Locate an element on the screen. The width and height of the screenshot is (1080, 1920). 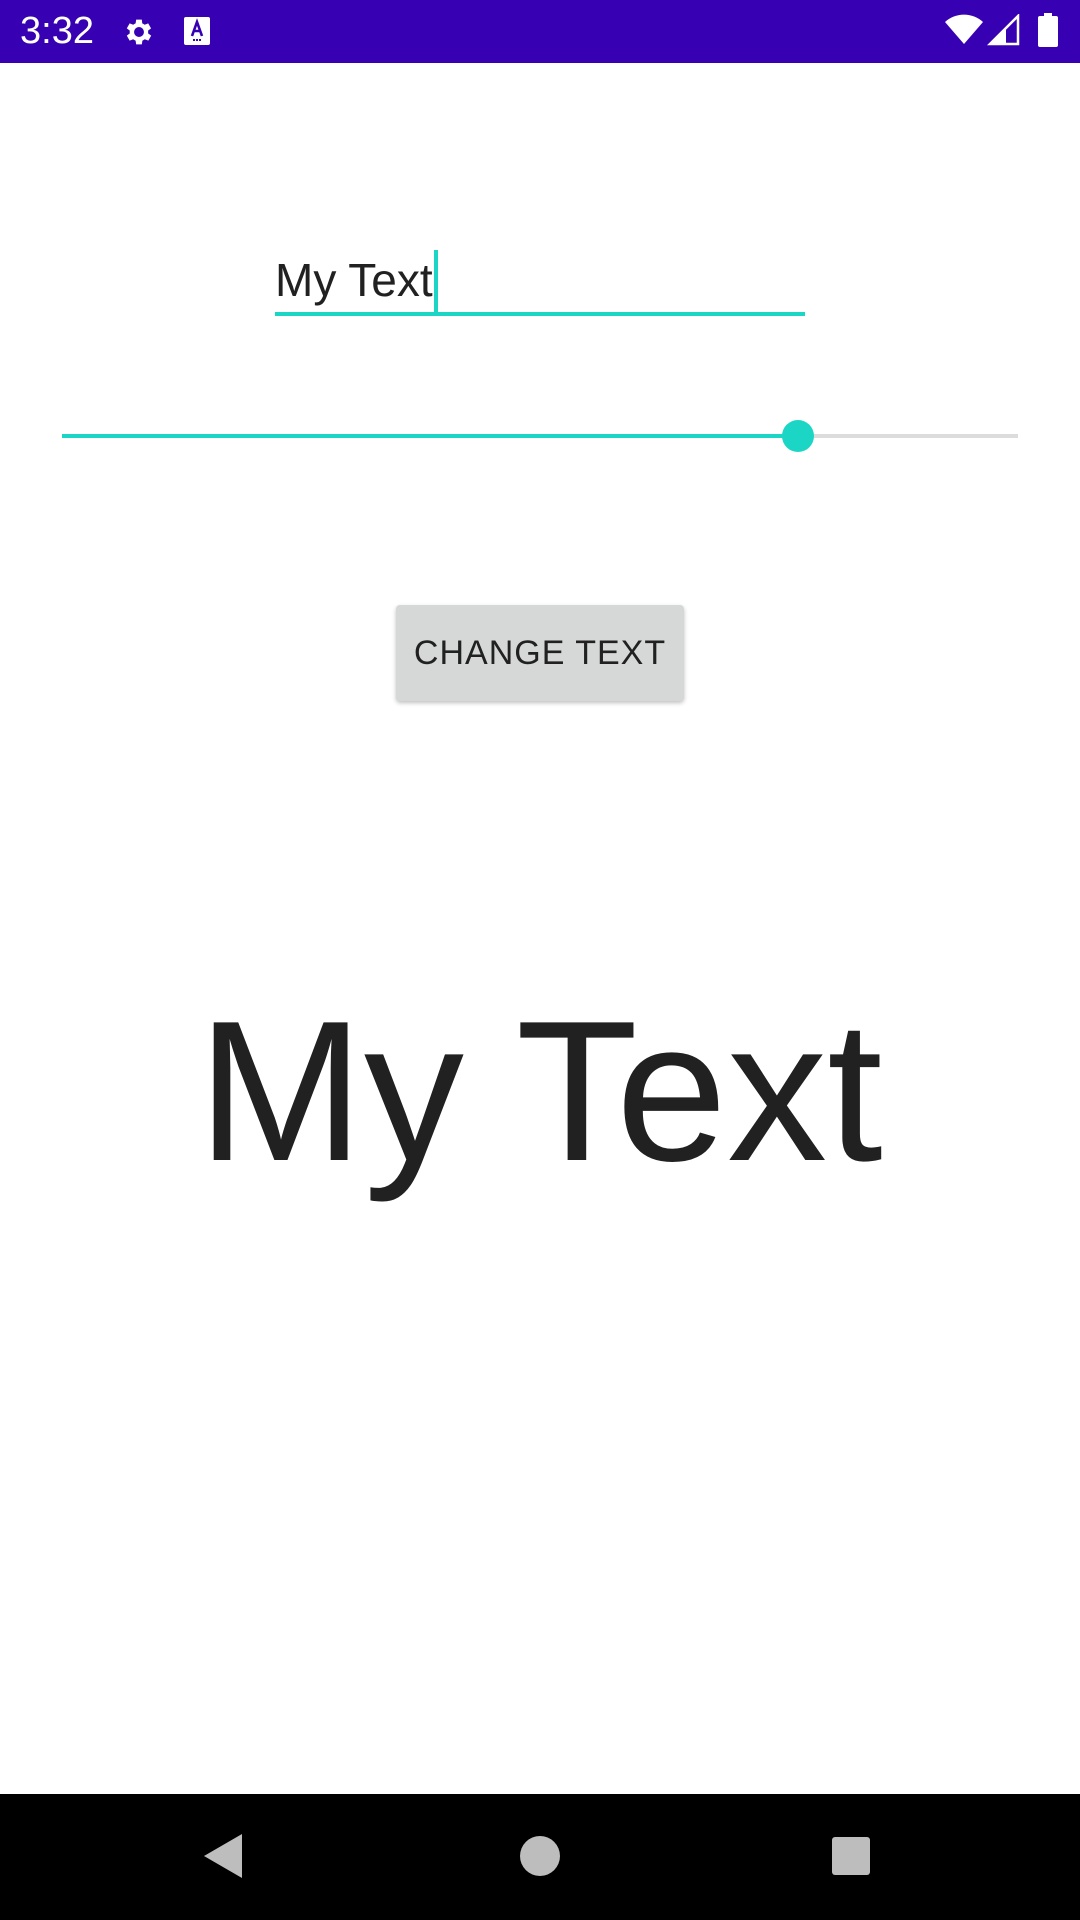
slider-thumb is located at coordinates (798, 436).